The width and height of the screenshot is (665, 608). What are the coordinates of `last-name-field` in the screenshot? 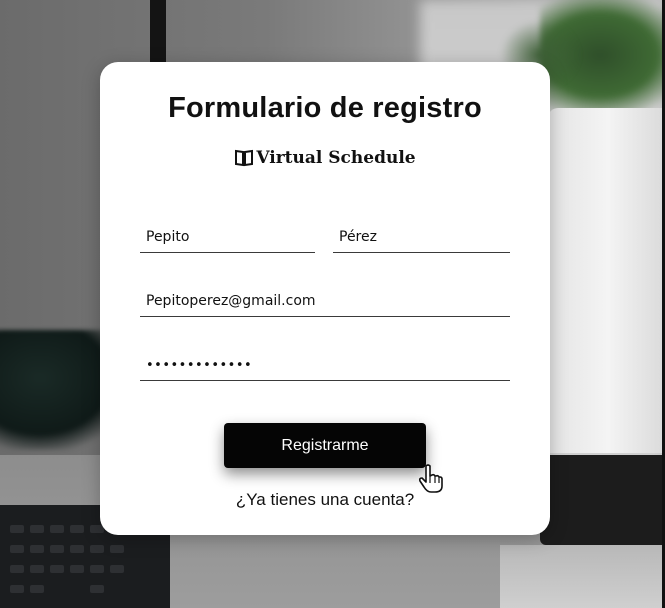 It's located at (421, 237).